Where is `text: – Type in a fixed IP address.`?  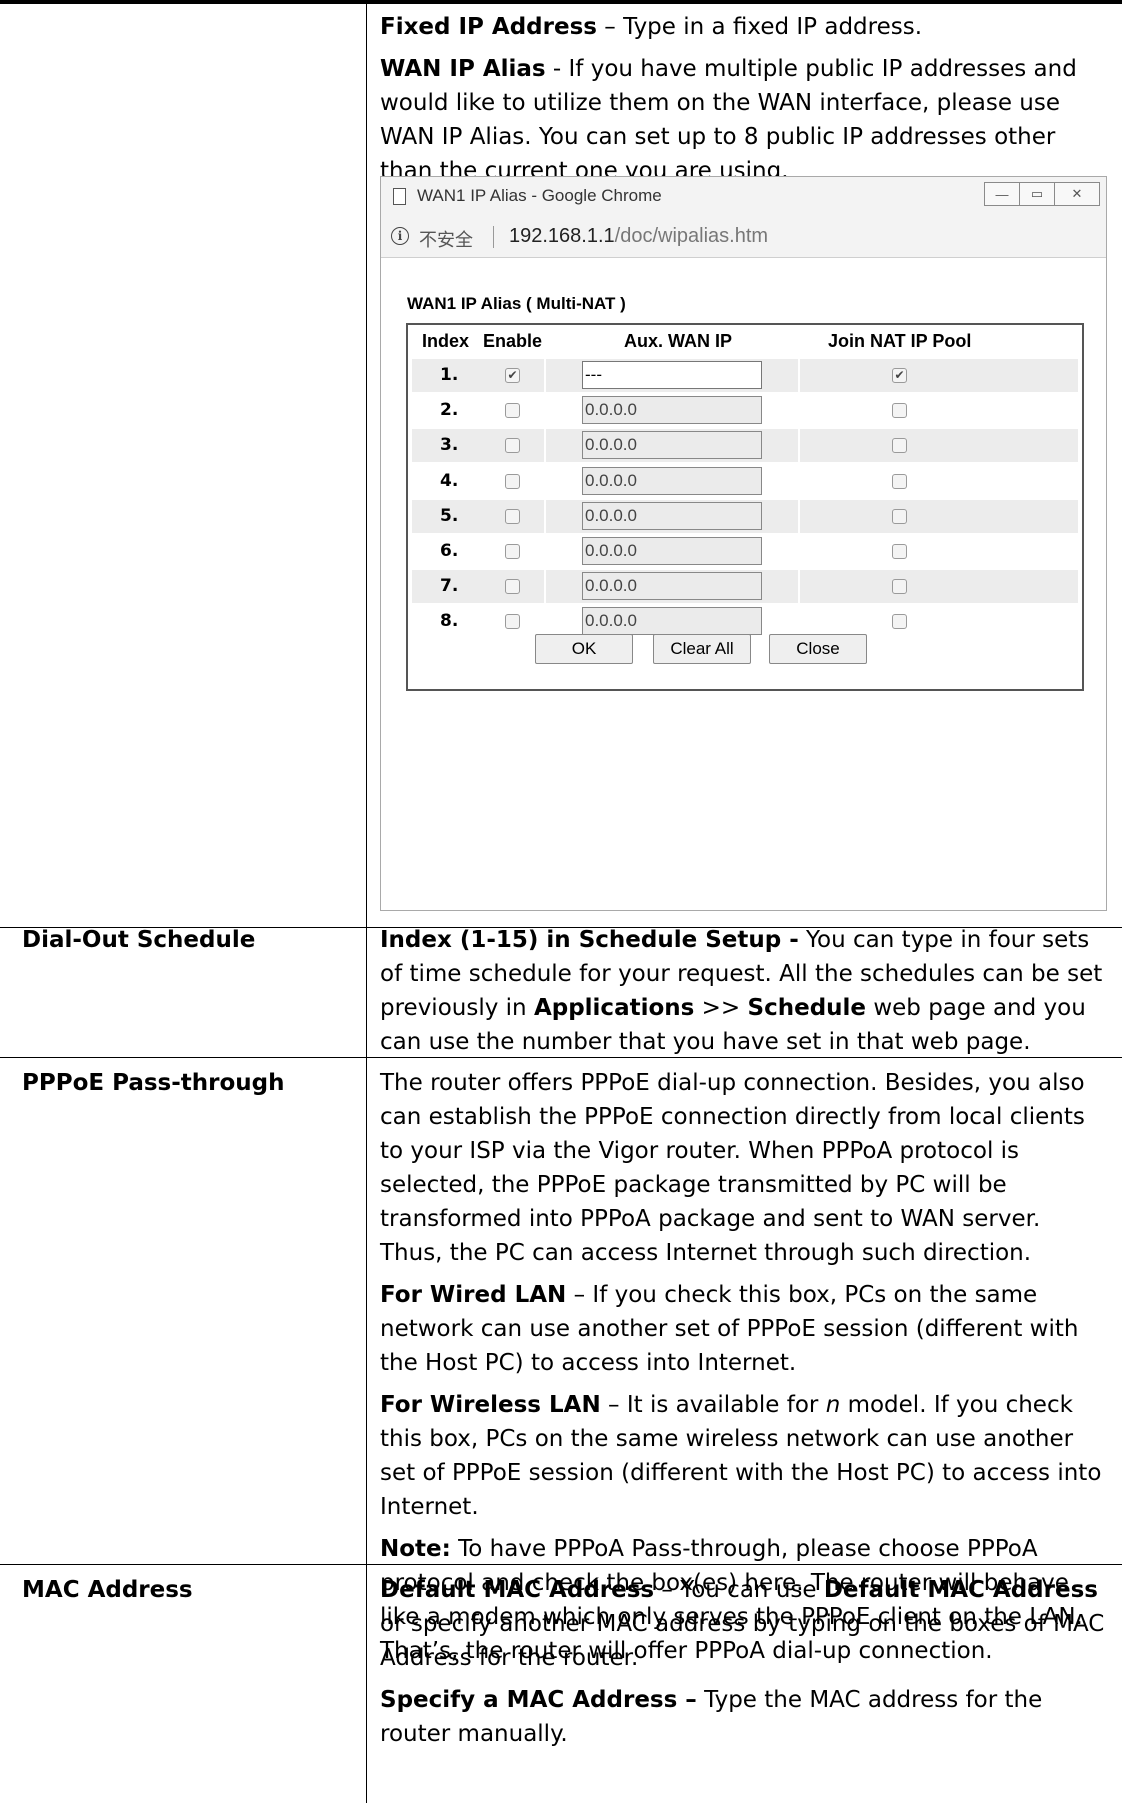 text: – Type in a fixed IP address. is located at coordinates (759, 27).